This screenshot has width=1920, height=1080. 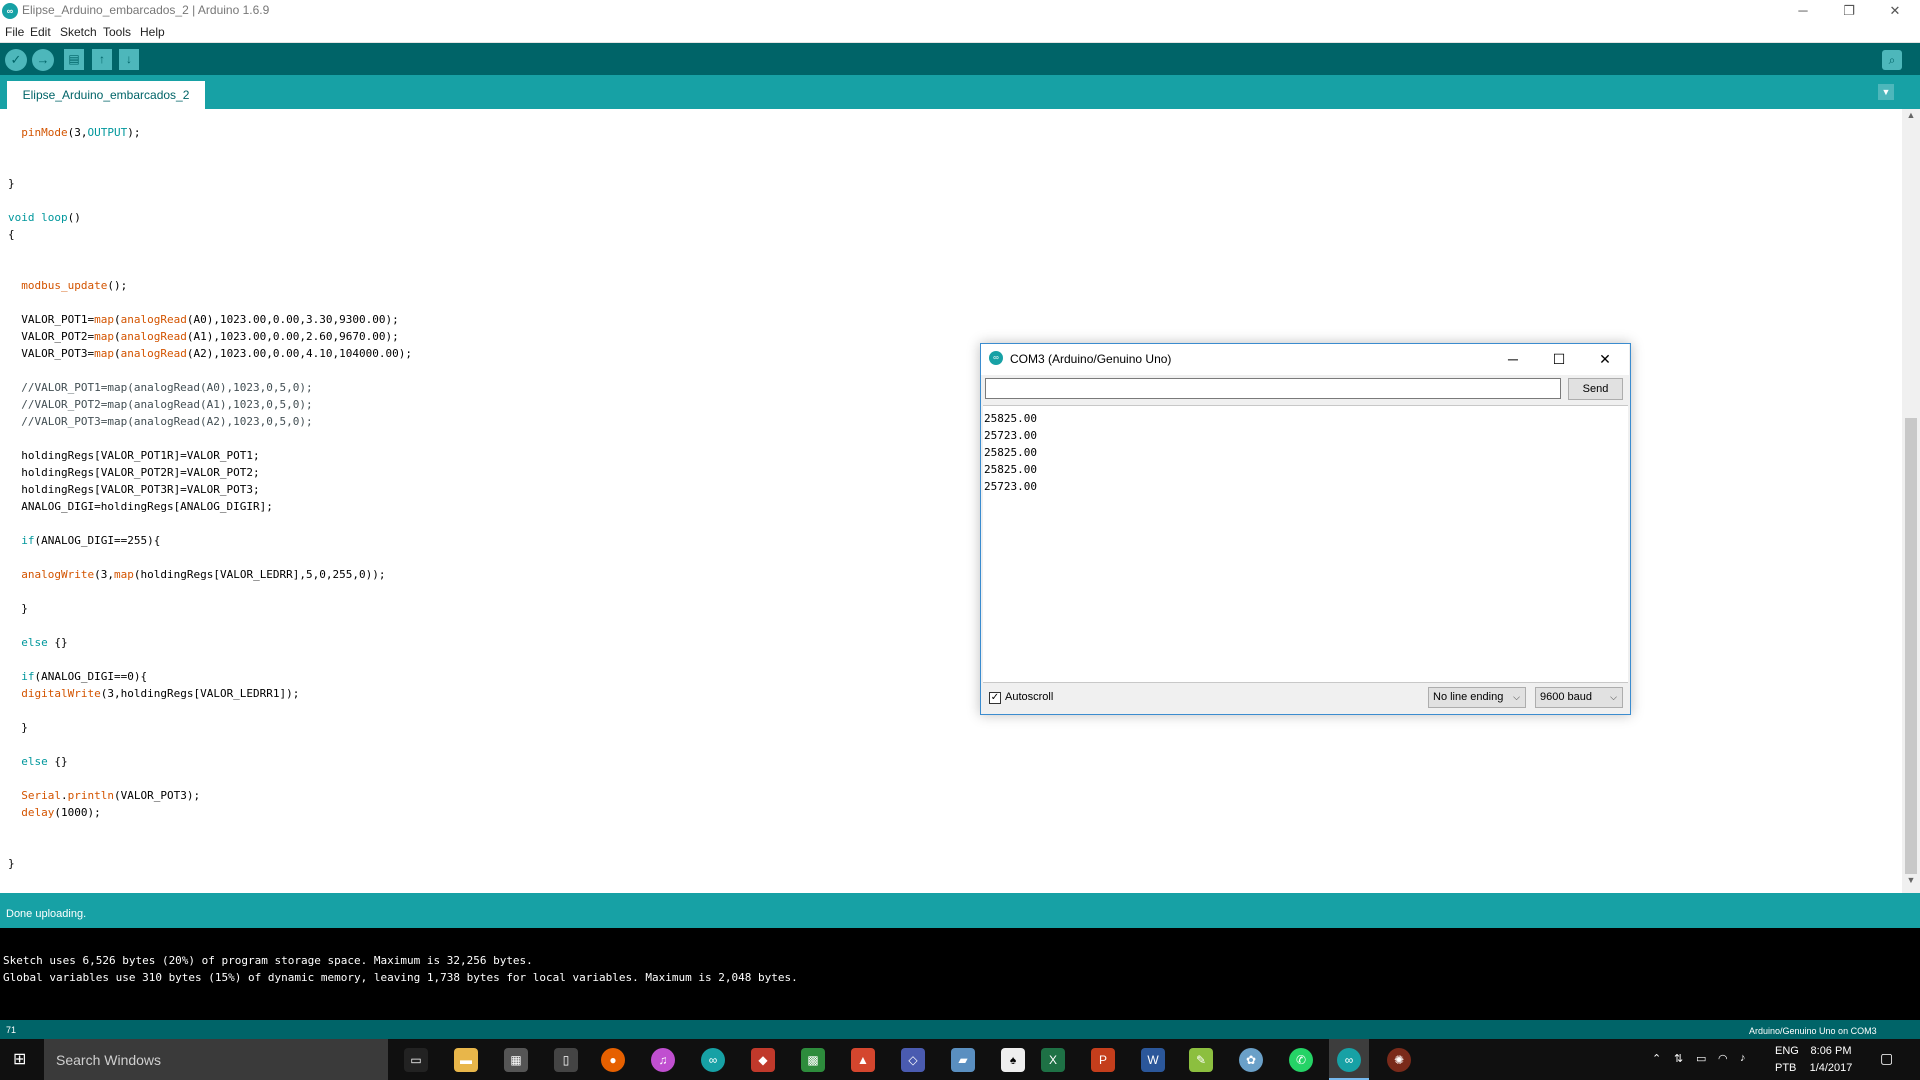 I want to click on colorful-grid-icon: ▩, so click(x=813, y=1060).